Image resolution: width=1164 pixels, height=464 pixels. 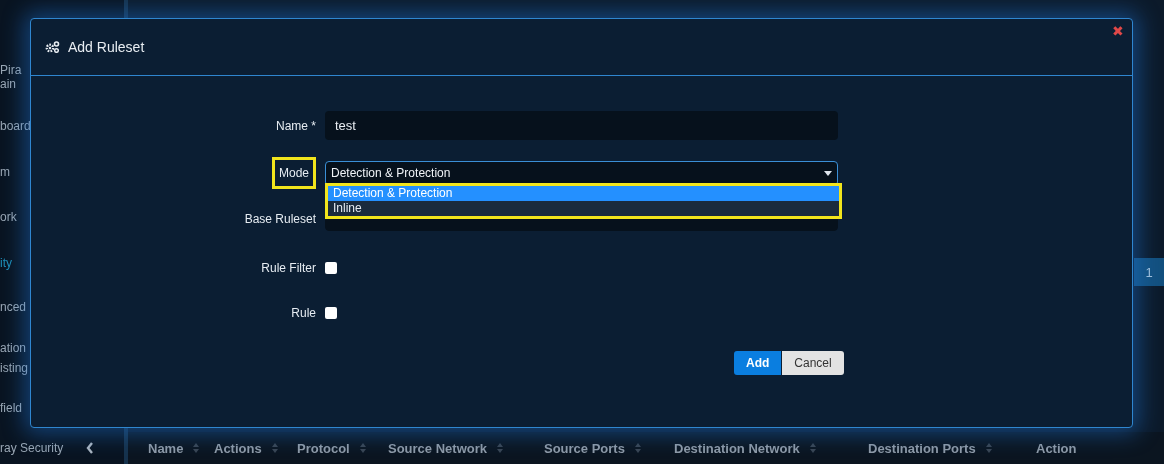 I want to click on gears-icon, so click(x=52, y=47).